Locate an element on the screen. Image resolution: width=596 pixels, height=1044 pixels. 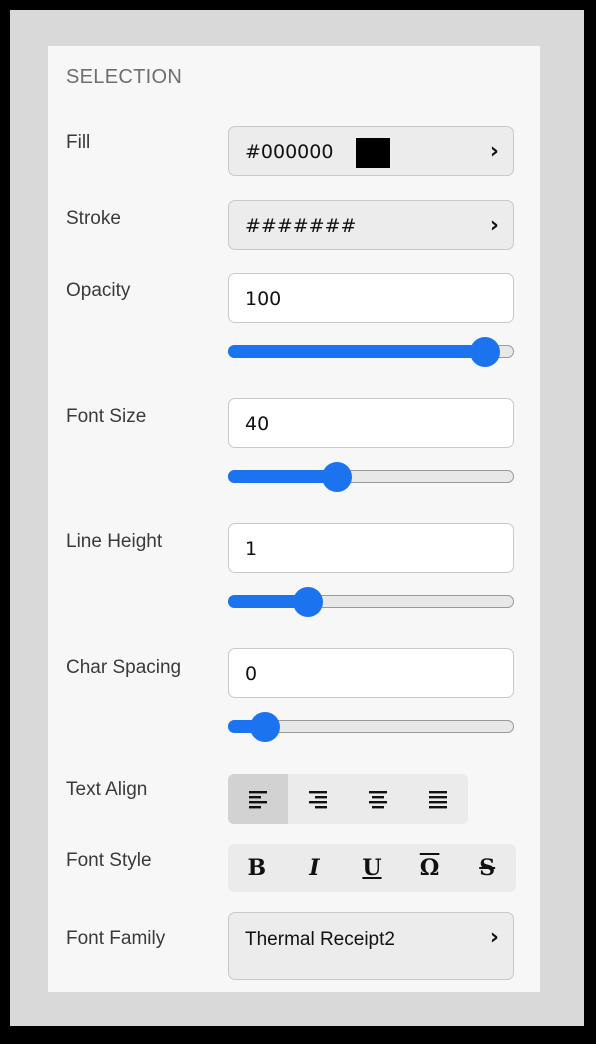
align-right-button is located at coordinates (318, 799).